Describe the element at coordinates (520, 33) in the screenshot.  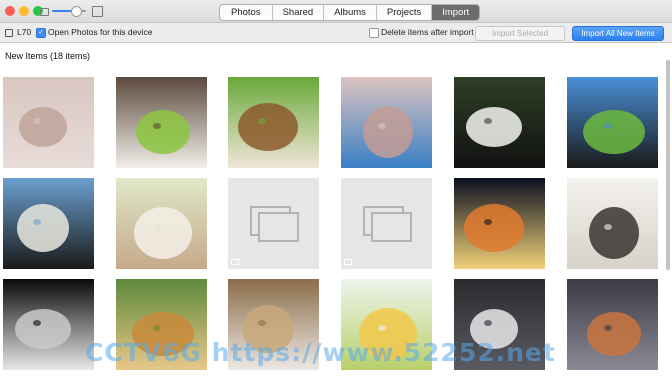
I see `import-selected-button: Import Selected` at that location.